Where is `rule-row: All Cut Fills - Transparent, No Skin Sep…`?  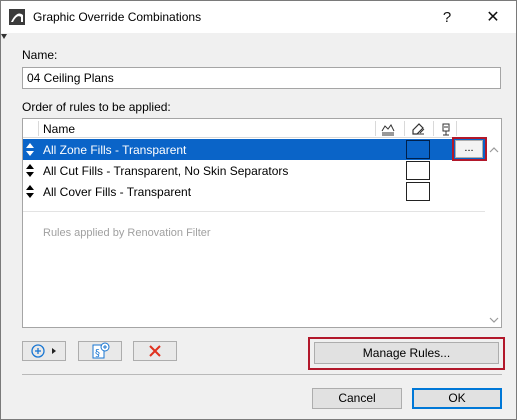
rule-row: All Cut Fills - Transparent, No Skin Sep… is located at coordinates (254, 170).